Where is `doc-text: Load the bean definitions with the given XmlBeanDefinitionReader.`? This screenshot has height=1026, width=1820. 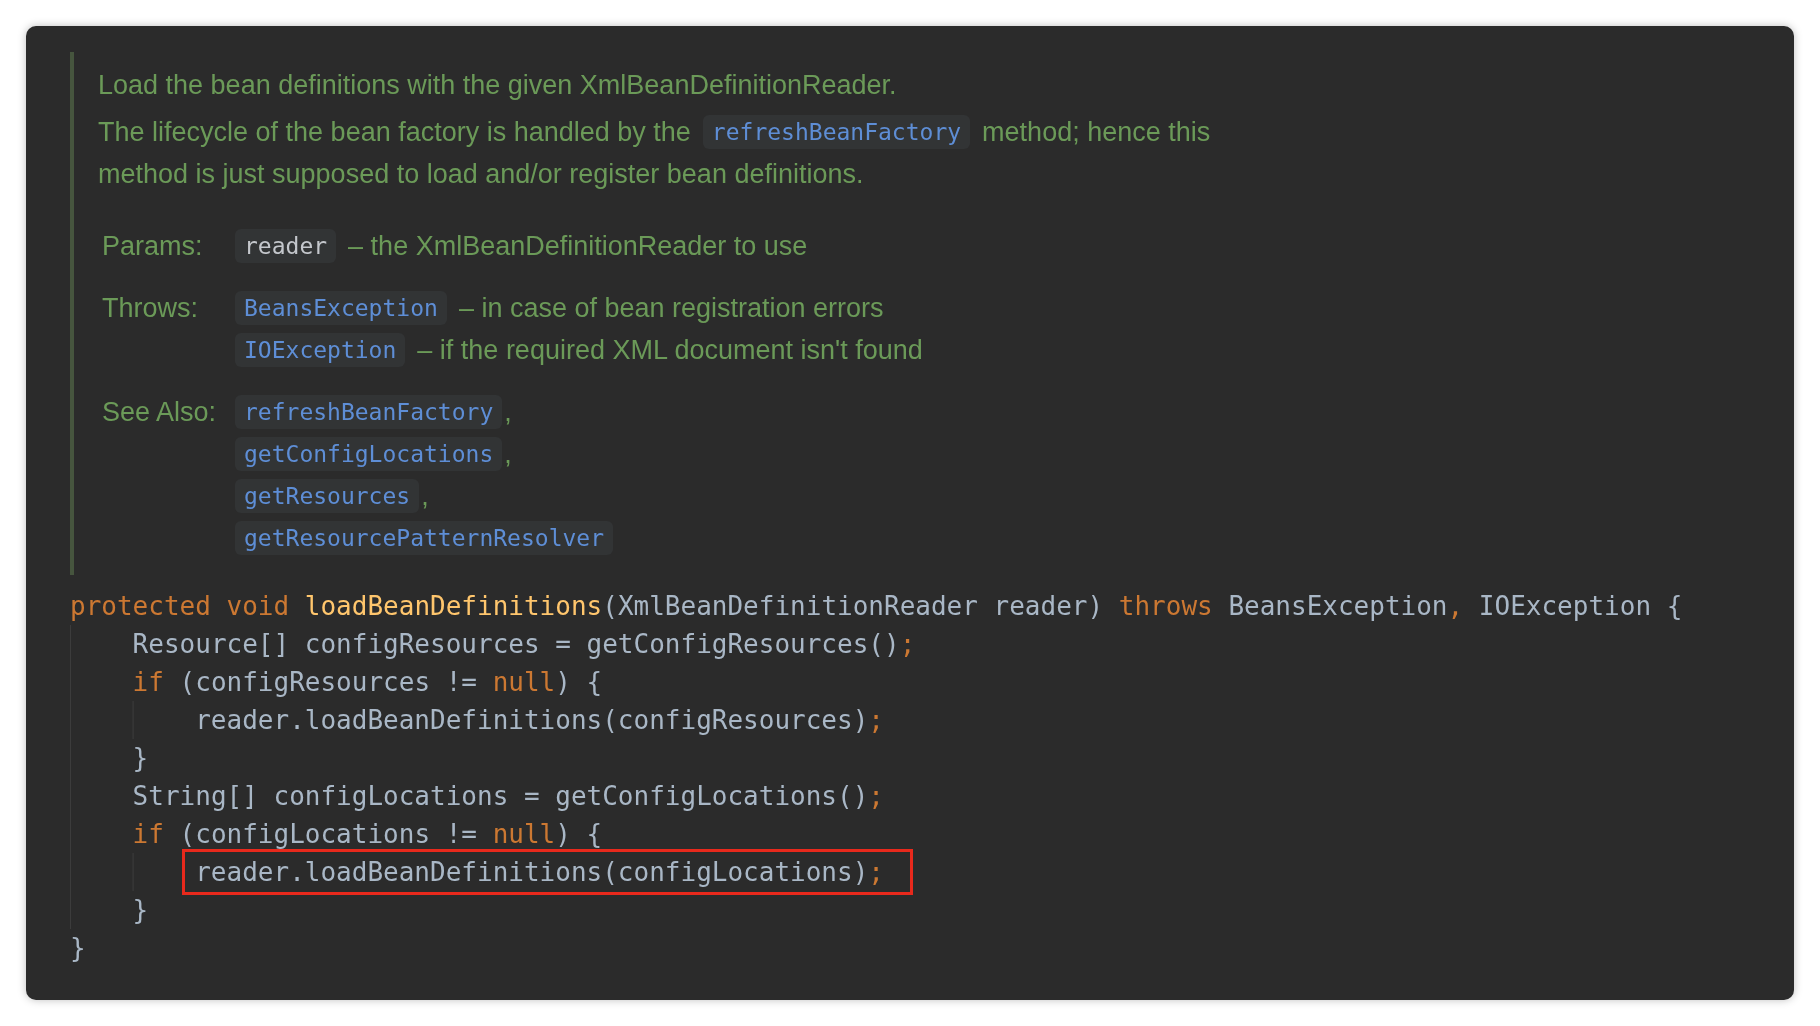
doc-text: Load the bean definitions with the given XmlBeanDefinitionReader. is located at coordinates (497, 85).